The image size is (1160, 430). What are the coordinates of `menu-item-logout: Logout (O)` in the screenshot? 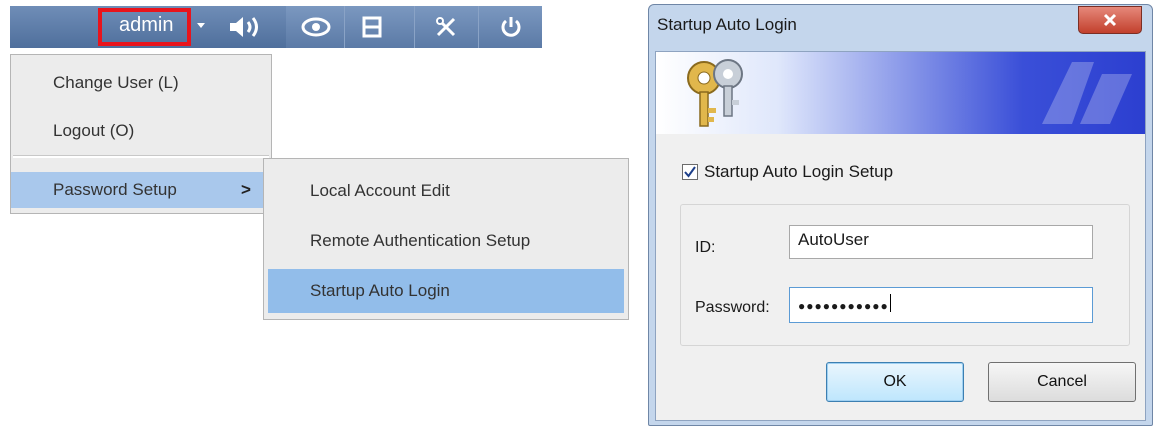 It's located at (141, 131).